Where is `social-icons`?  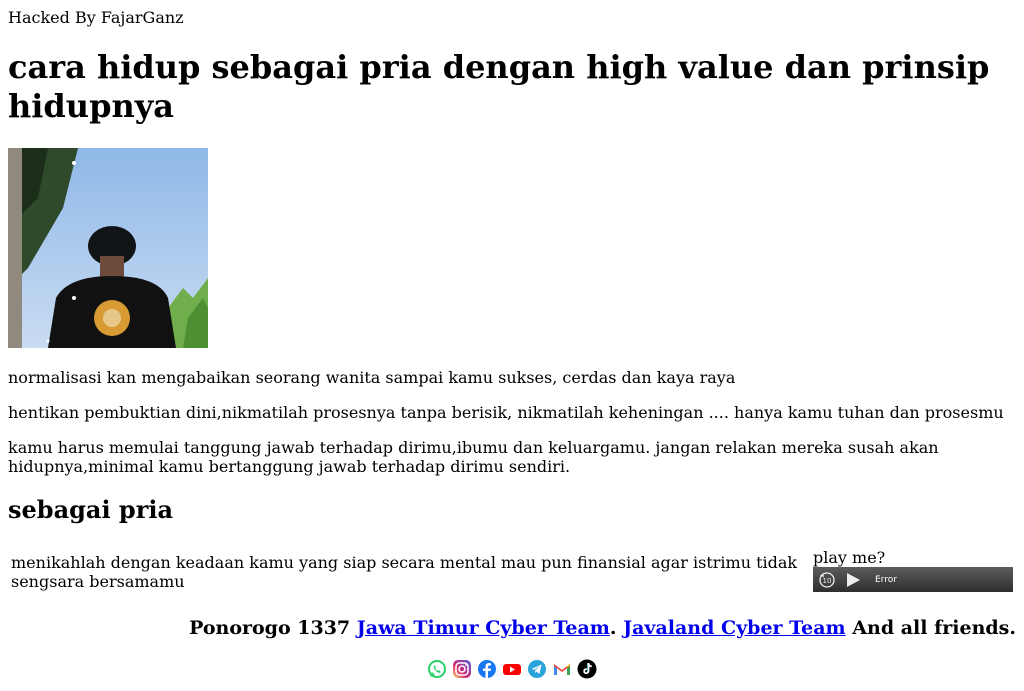
social-icons is located at coordinates (512, 669).